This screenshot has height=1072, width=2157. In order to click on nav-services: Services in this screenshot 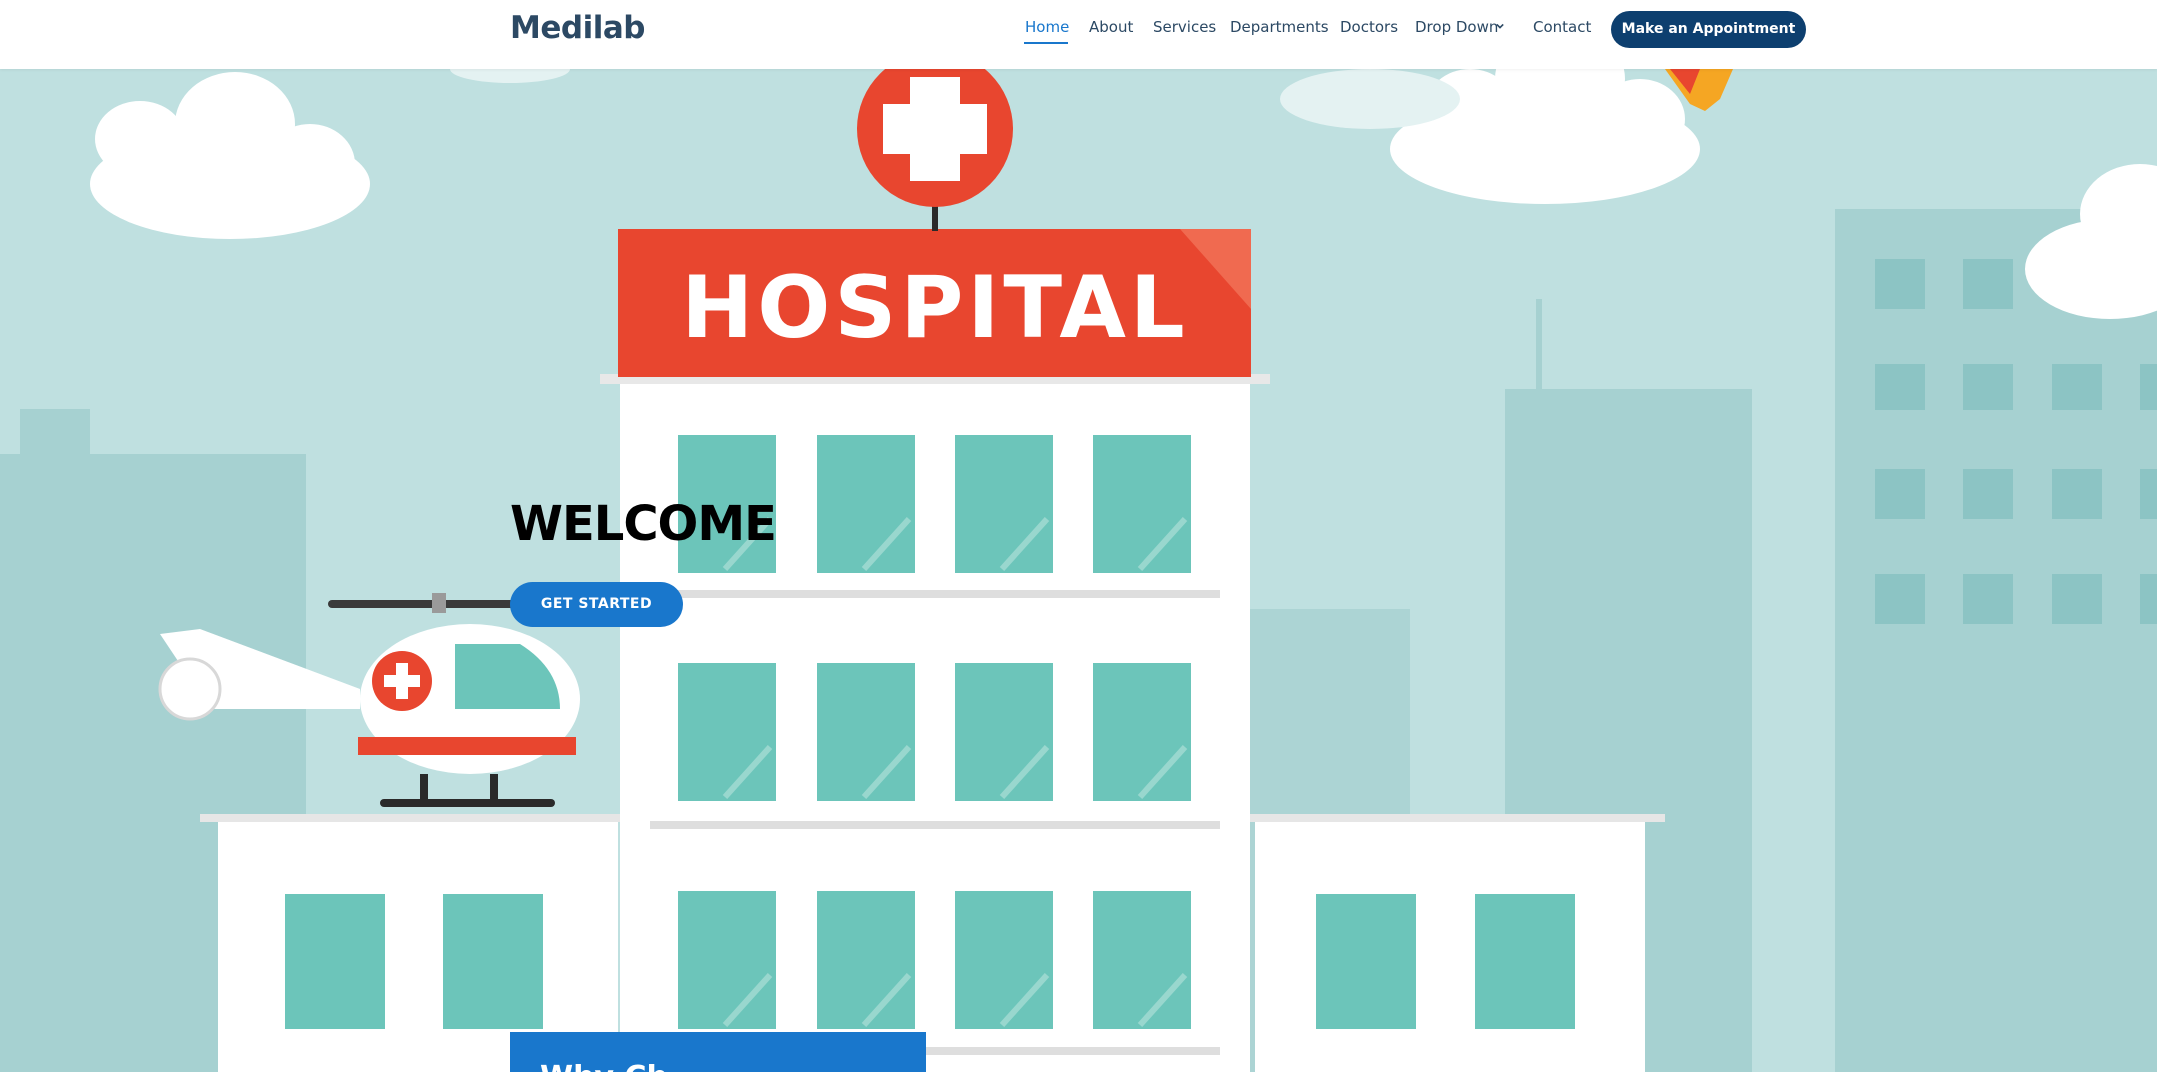, I will do `click(1184, 27)`.